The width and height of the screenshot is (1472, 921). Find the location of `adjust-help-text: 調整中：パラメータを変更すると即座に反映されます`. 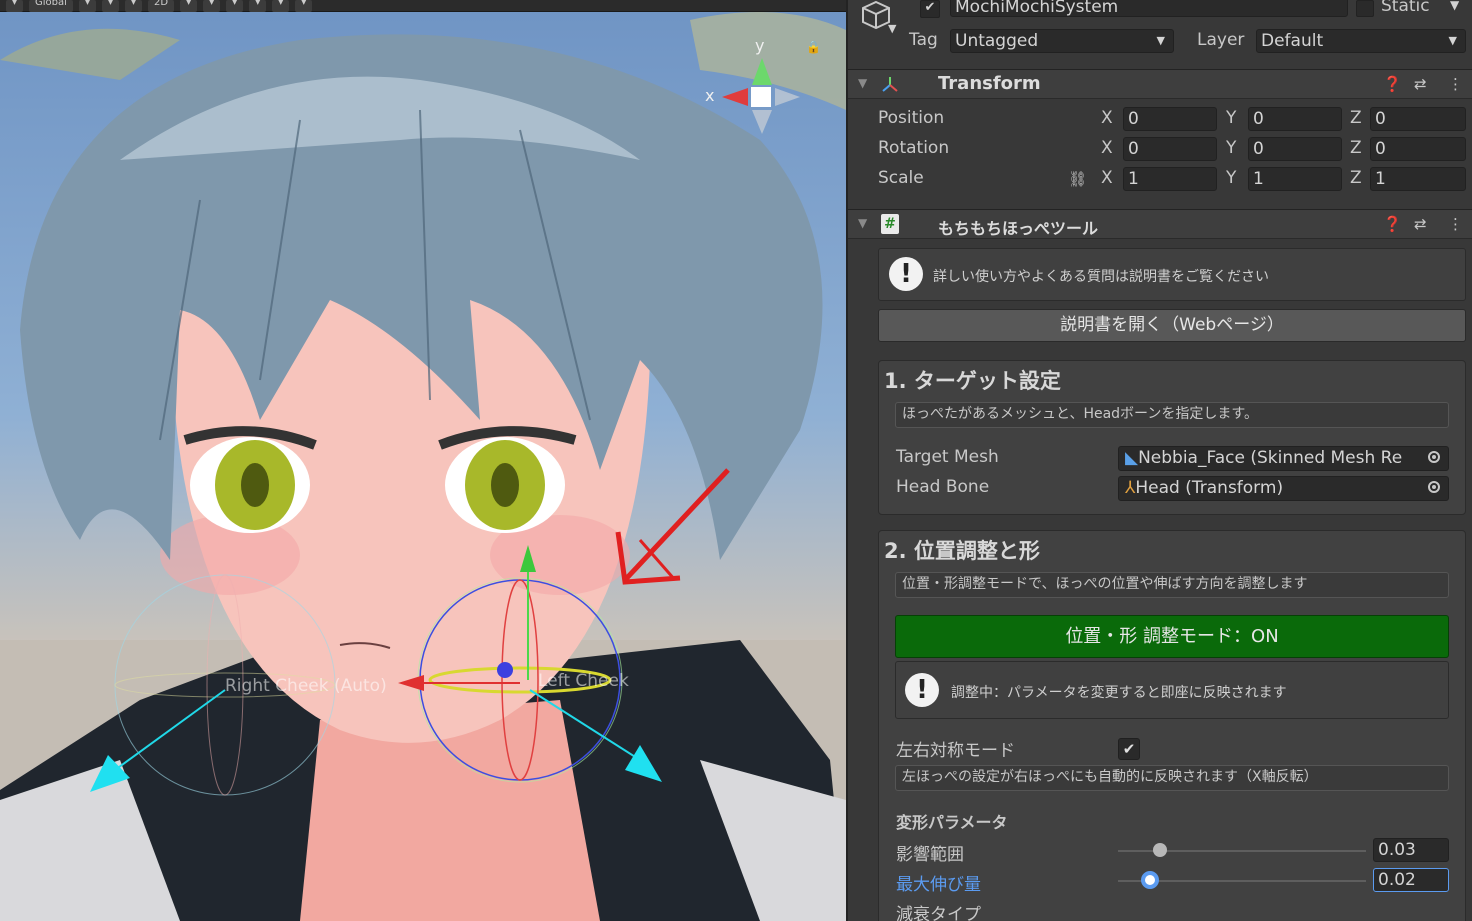

adjust-help-text: 調整中：パラメータを変更すると即座に反映されます is located at coordinates (1119, 693).